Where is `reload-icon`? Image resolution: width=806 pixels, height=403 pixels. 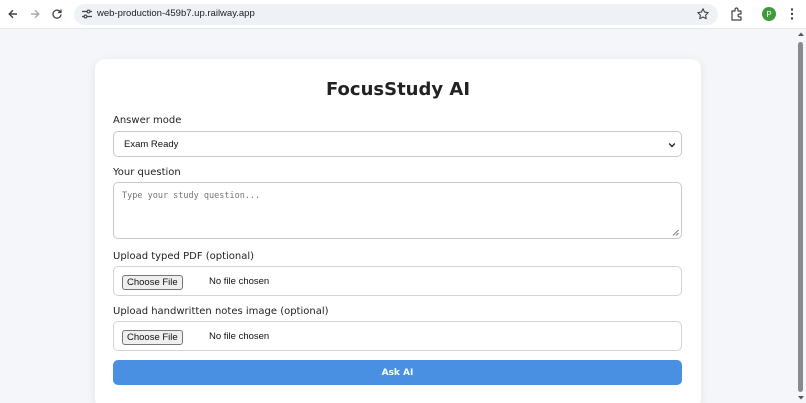
reload-icon is located at coordinates (57, 14).